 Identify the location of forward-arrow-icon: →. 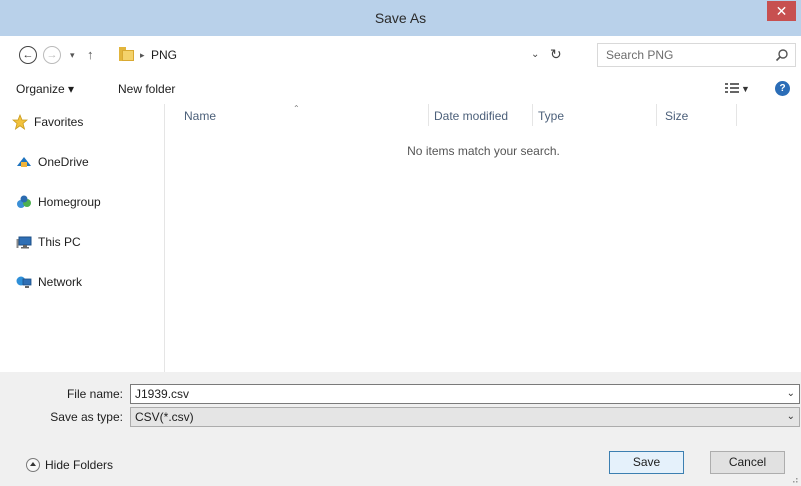
(52, 55).